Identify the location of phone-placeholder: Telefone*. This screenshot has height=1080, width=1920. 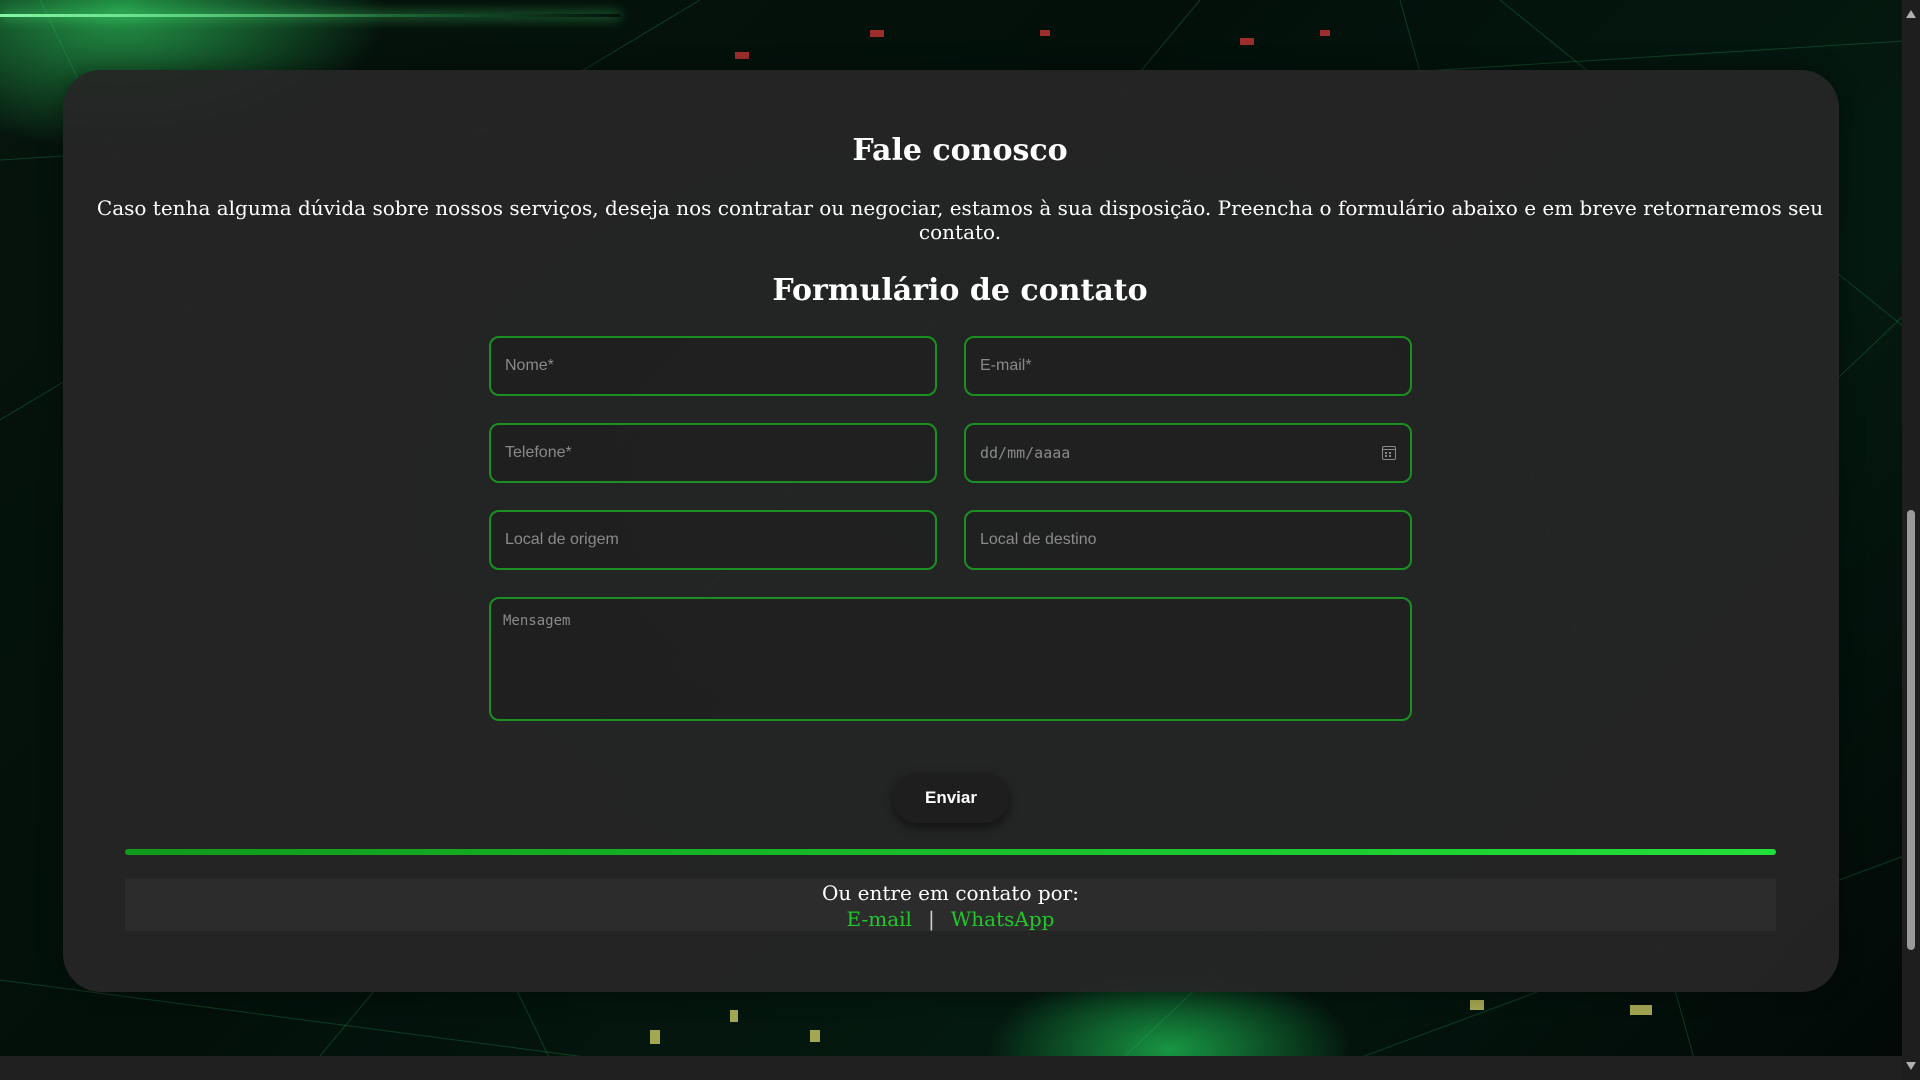
(538, 452).